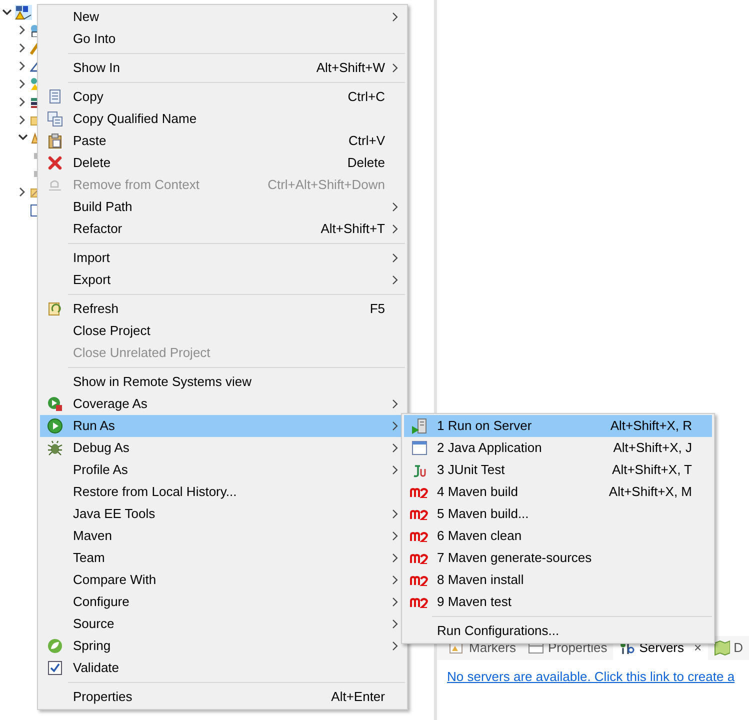 This screenshot has height=720, width=749. What do you see at coordinates (419, 470) in the screenshot?
I see `junit-icon` at bounding box center [419, 470].